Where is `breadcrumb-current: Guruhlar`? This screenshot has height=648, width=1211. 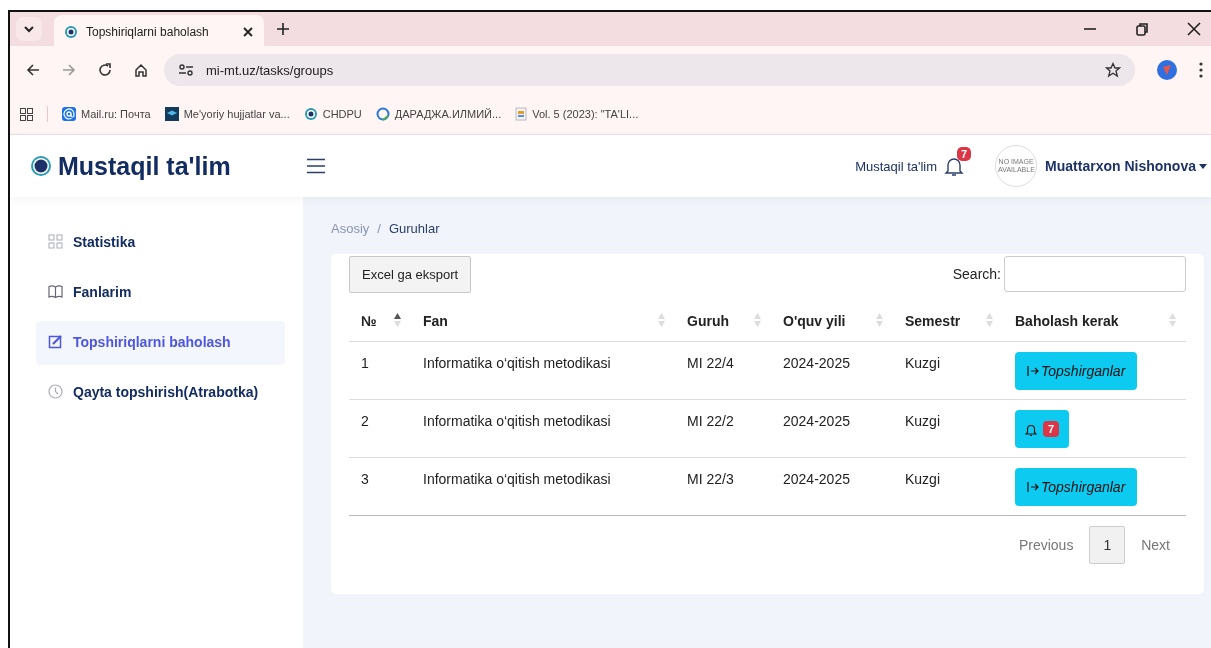 breadcrumb-current: Guruhlar is located at coordinates (414, 228).